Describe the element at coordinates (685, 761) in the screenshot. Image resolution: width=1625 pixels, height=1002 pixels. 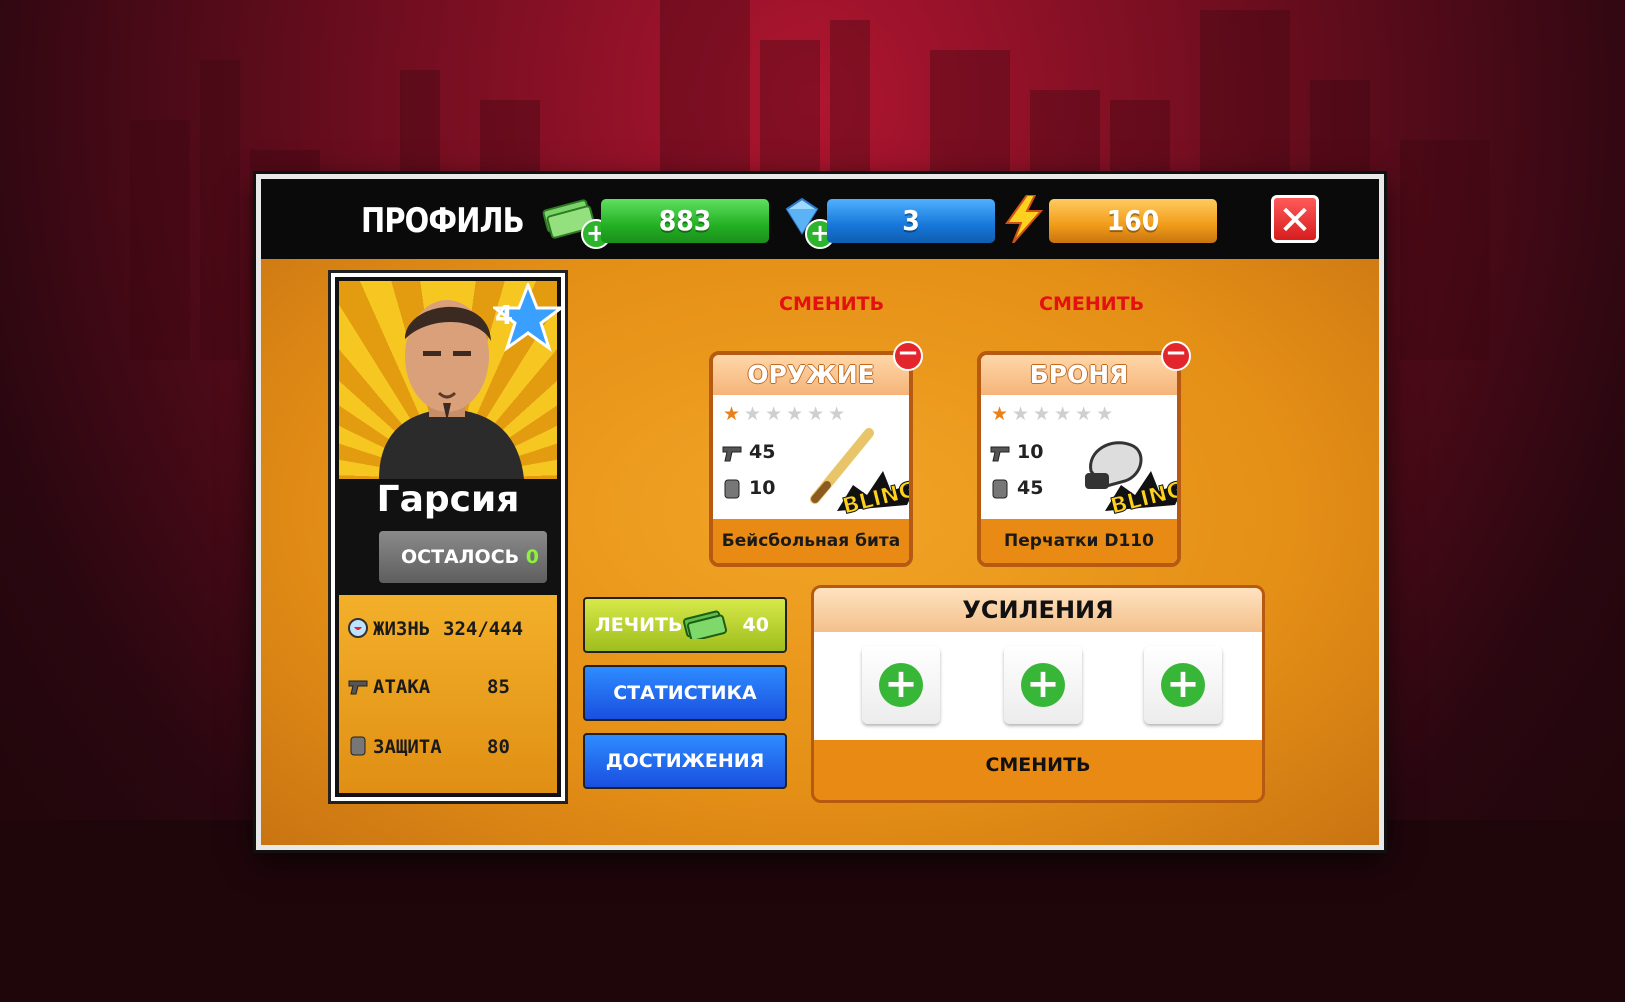
I see `achievements-button: ДОСТИЖЕНИЯ` at that location.